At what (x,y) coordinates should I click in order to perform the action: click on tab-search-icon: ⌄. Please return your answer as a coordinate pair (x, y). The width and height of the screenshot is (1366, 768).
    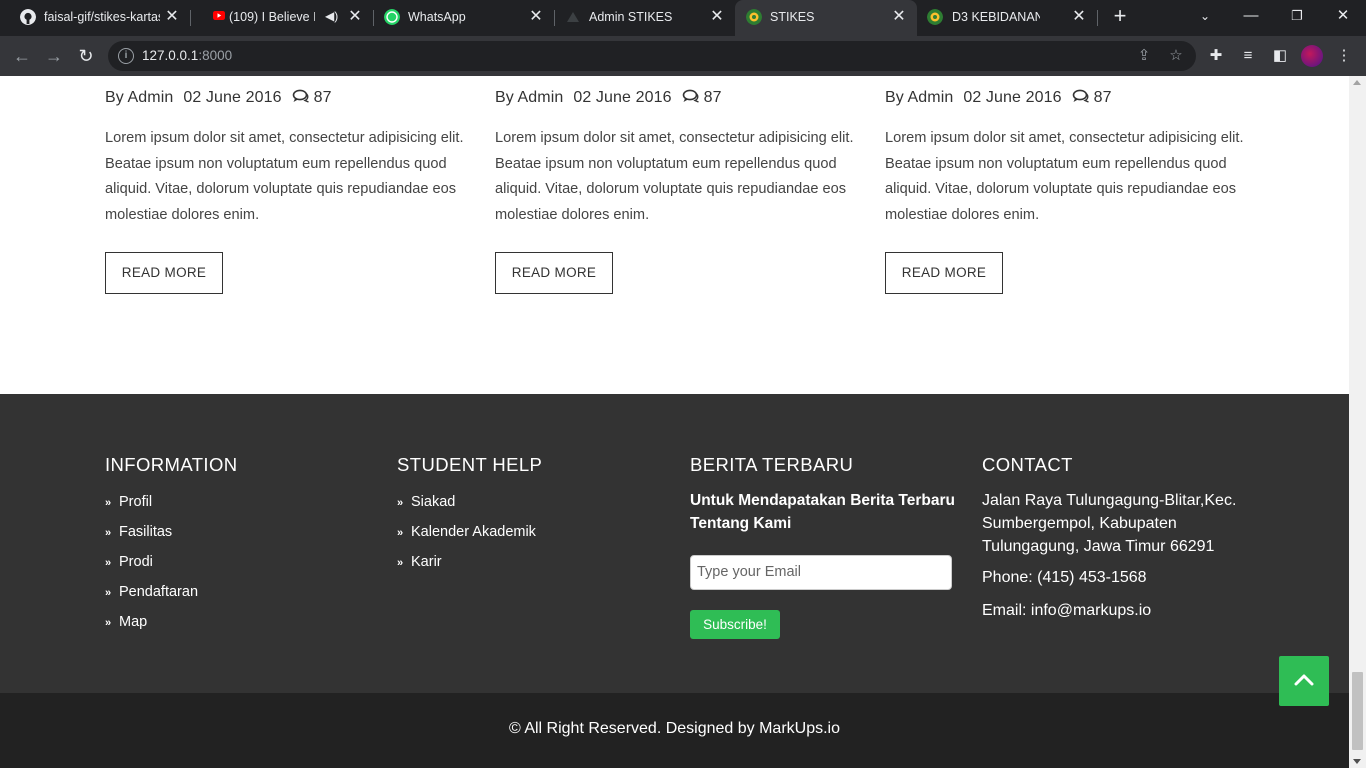
    Looking at the image, I should click on (1205, 16).